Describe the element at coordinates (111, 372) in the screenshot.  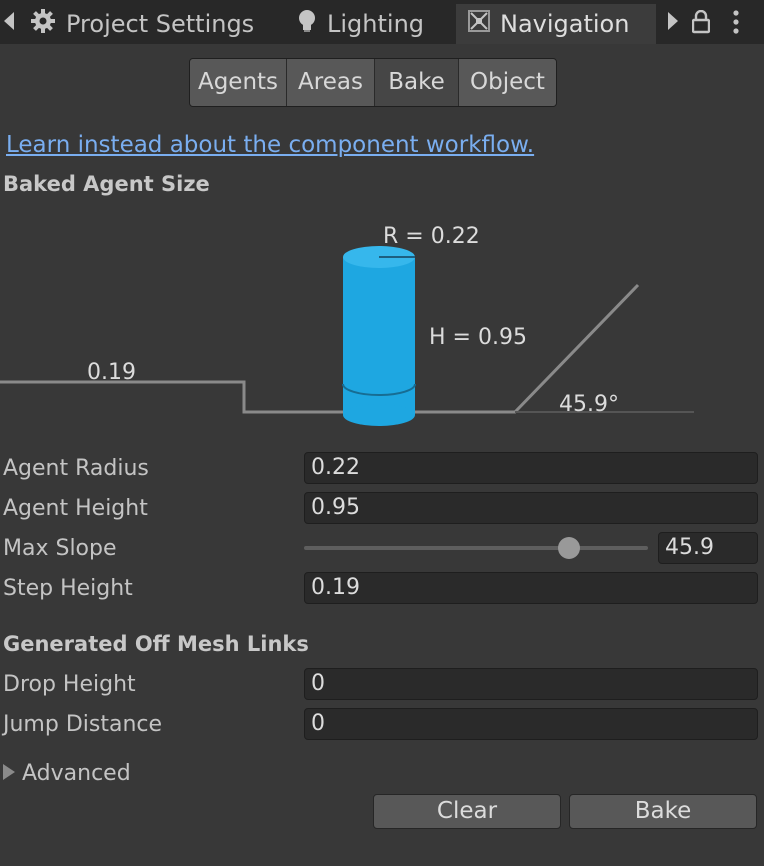
I see `step-height-label: 0.19` at that location.